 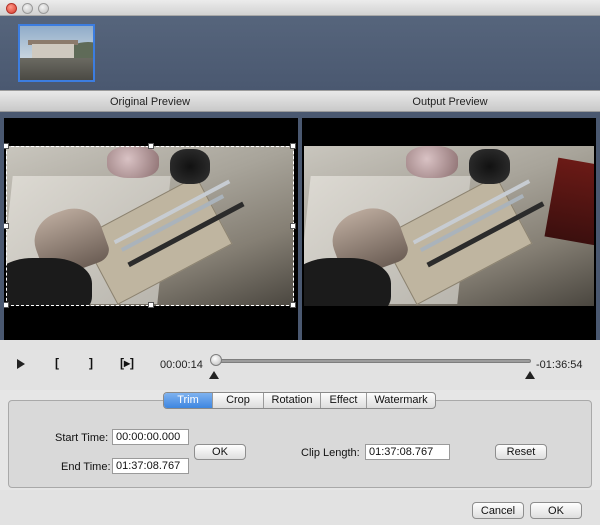 I want to click on crop-handle-right, so click(x=293, y=226).